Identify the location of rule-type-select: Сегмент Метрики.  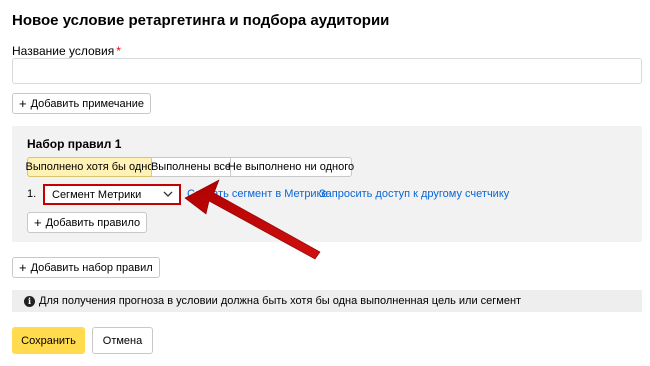
(112, 194).